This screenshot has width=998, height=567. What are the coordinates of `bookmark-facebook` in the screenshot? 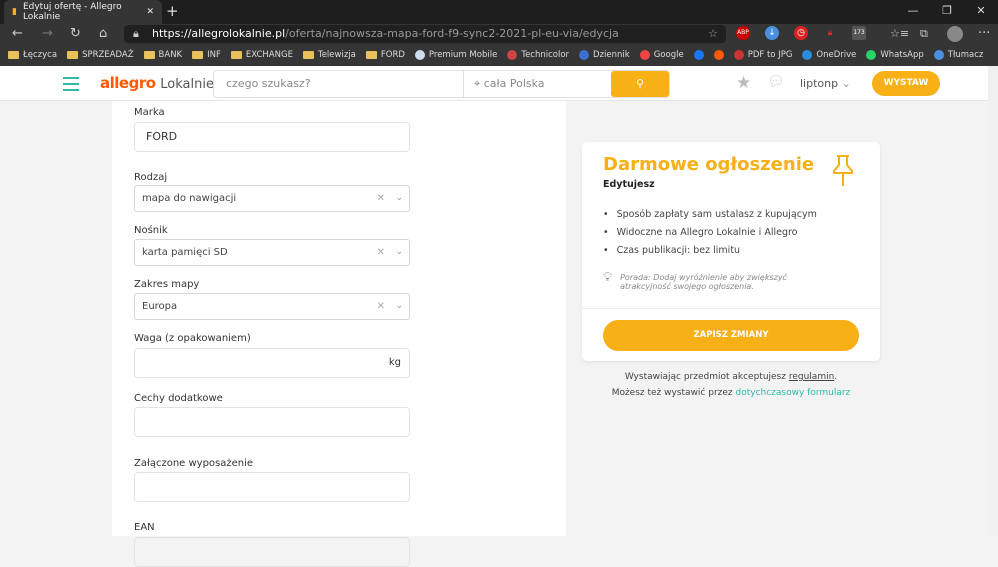 It's located at (698, 55).